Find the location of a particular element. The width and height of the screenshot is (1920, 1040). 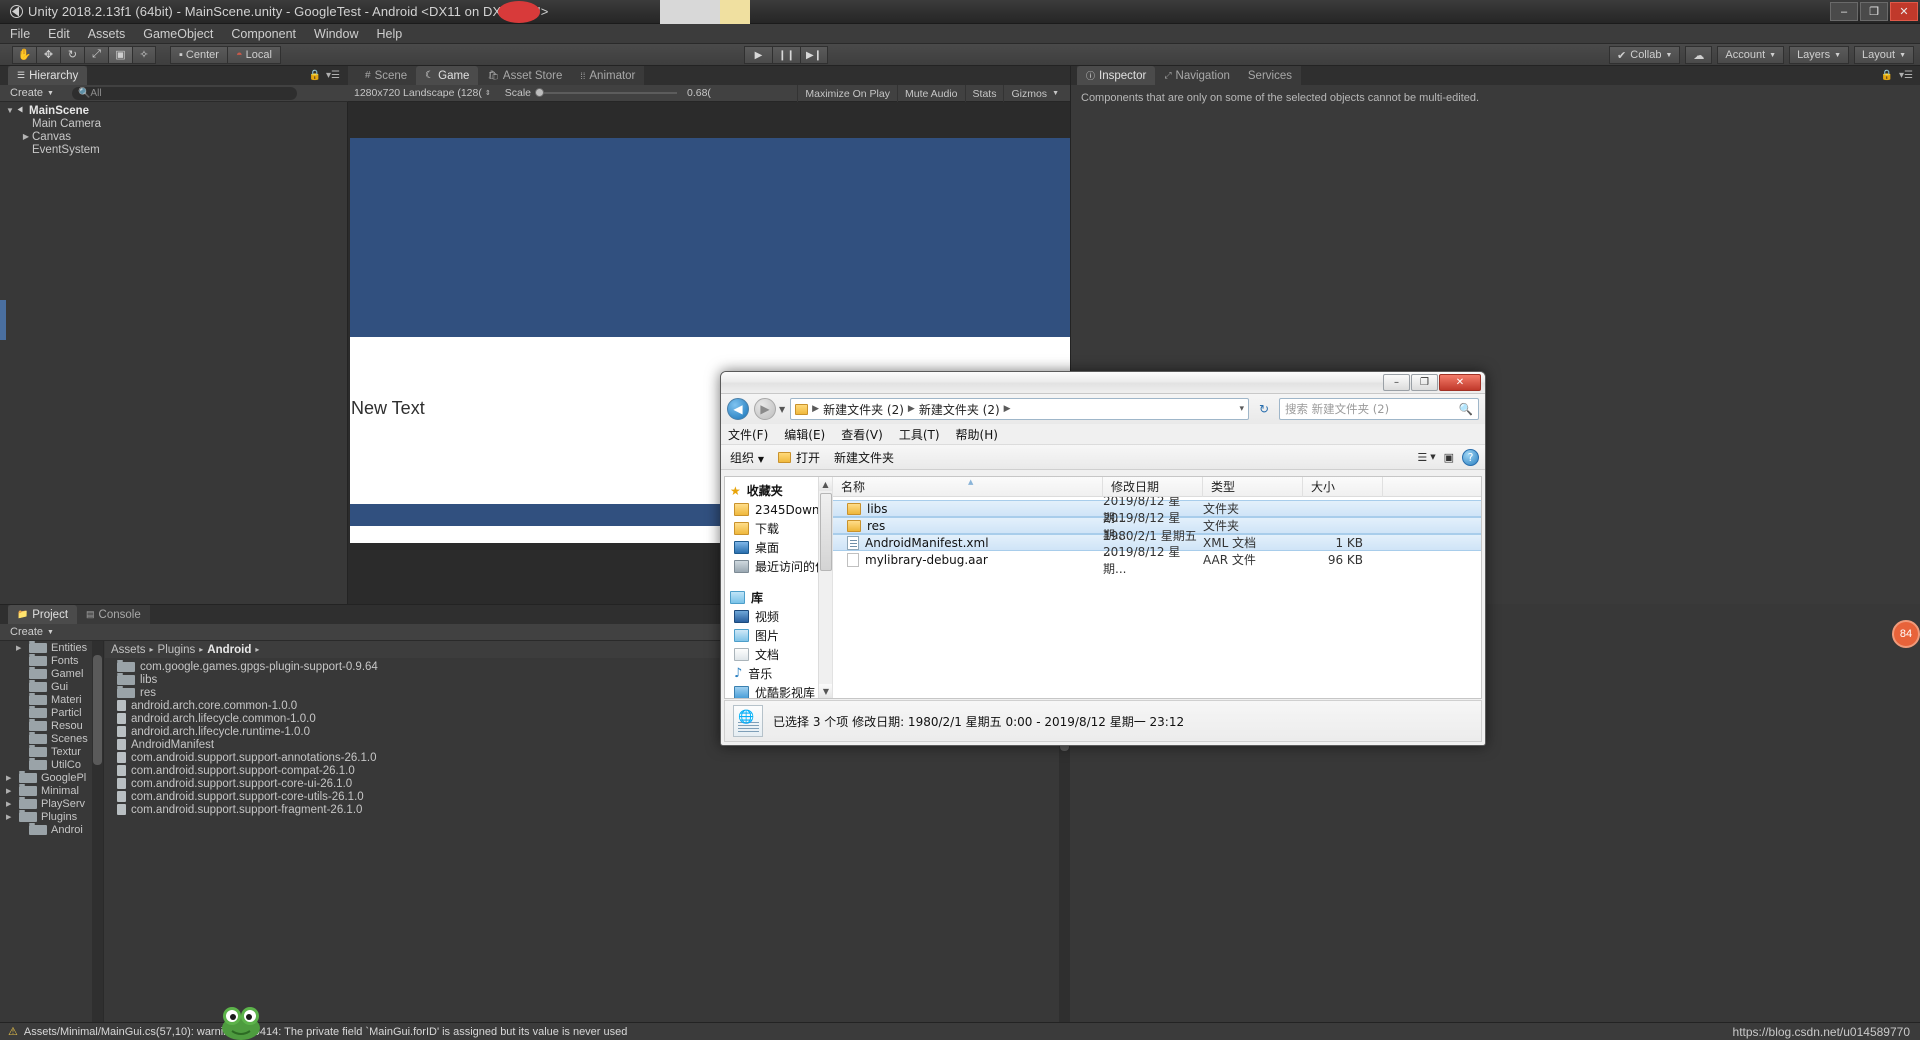

tab-game: ☾ Game is located at coordinates (447, 75).